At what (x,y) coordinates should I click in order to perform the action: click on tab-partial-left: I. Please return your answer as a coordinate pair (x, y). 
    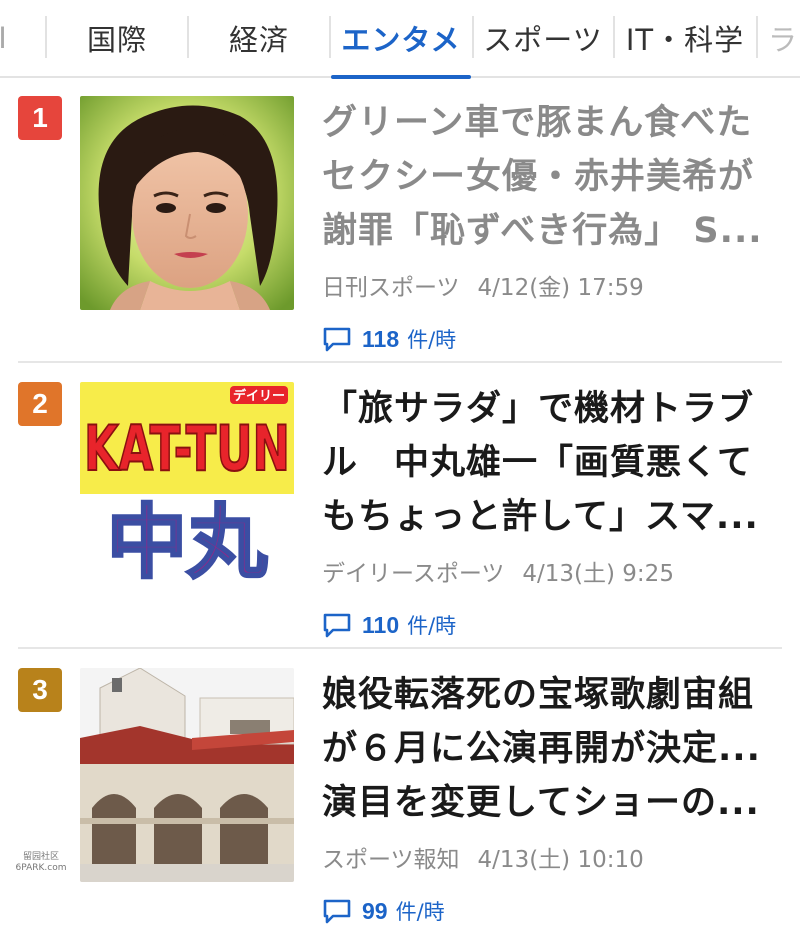
    Looking at the image, I should click on (8, 38).